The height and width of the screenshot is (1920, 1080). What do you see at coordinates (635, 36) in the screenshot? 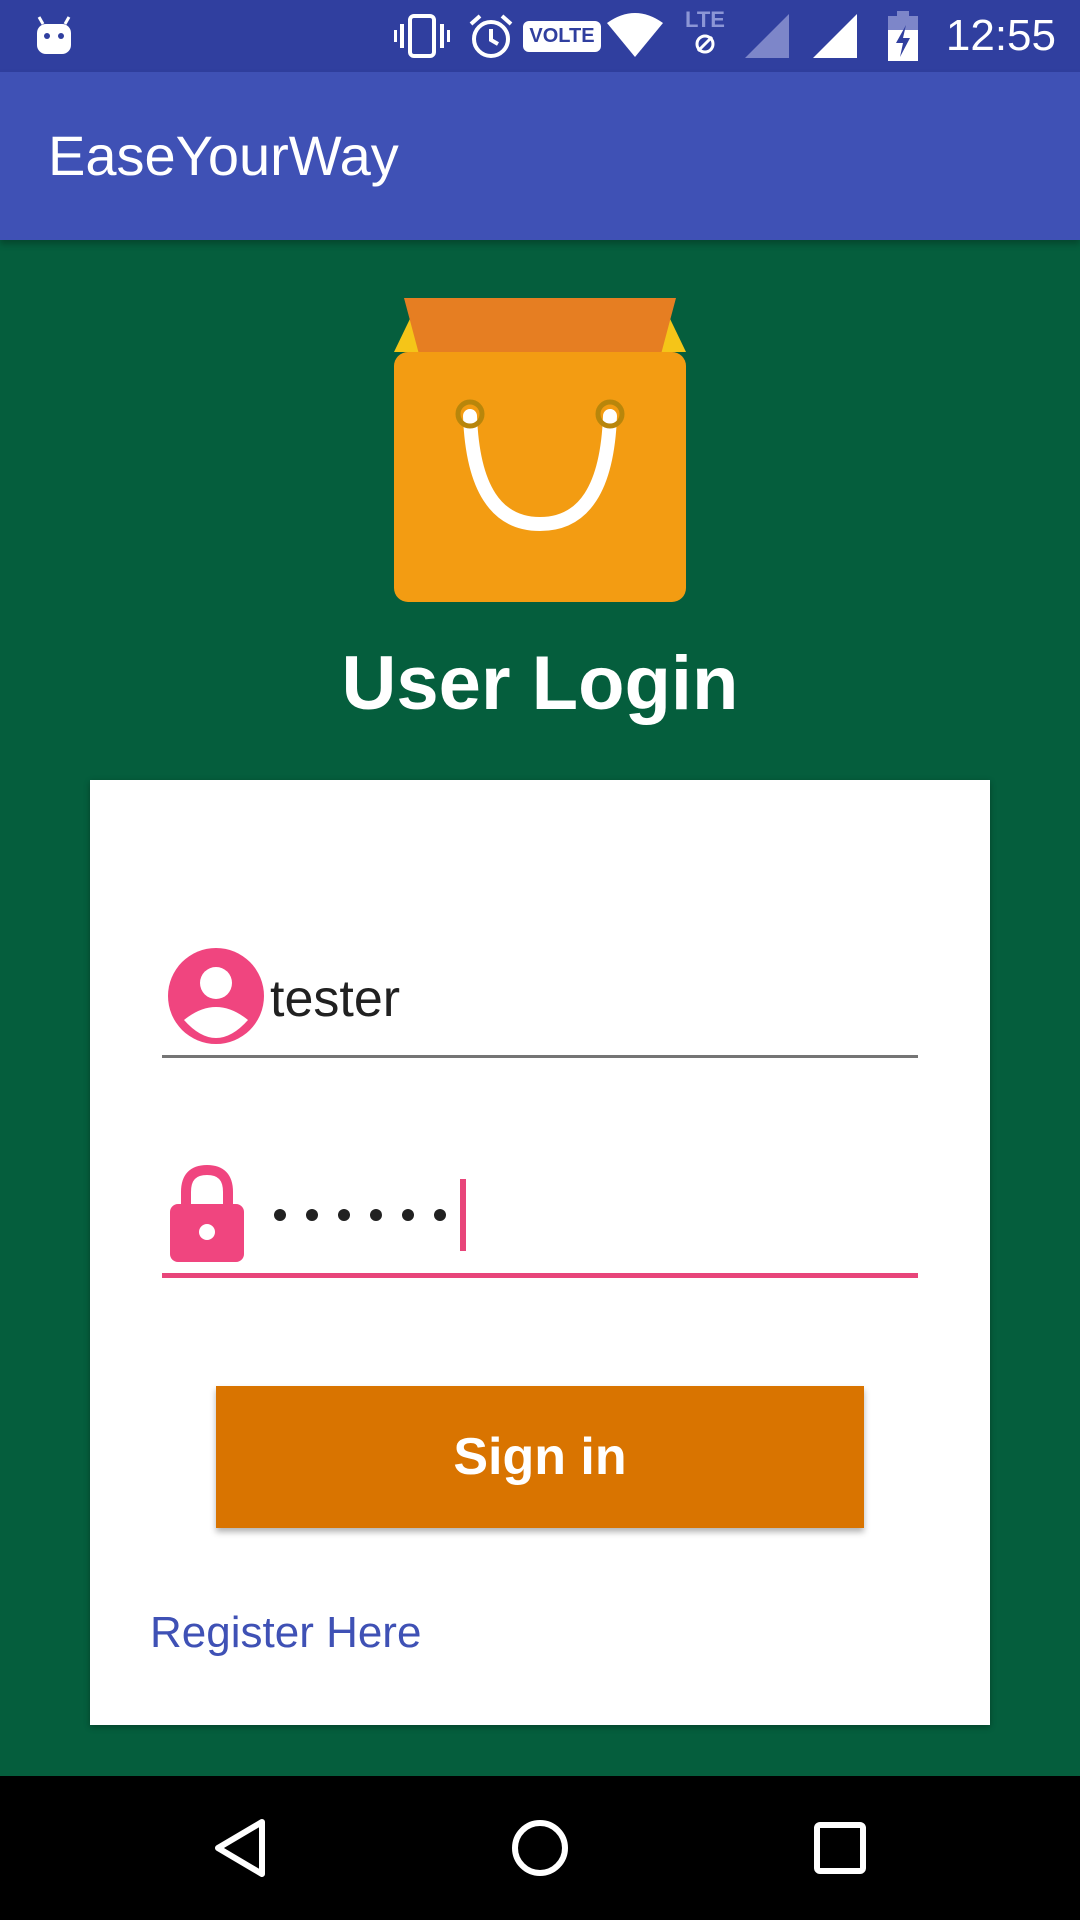
I see `wifi-icon` at bounding box center [635, 36].